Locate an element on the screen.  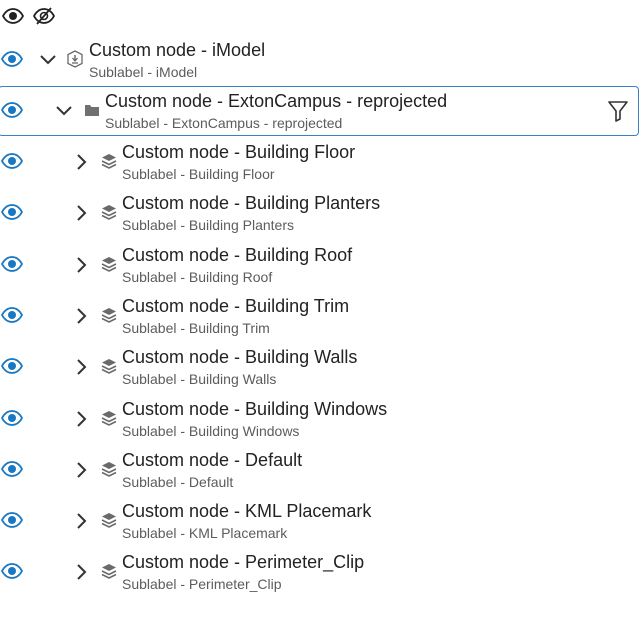
node-label: Custom node - KML Placemark is located at coordinates (247, 511).